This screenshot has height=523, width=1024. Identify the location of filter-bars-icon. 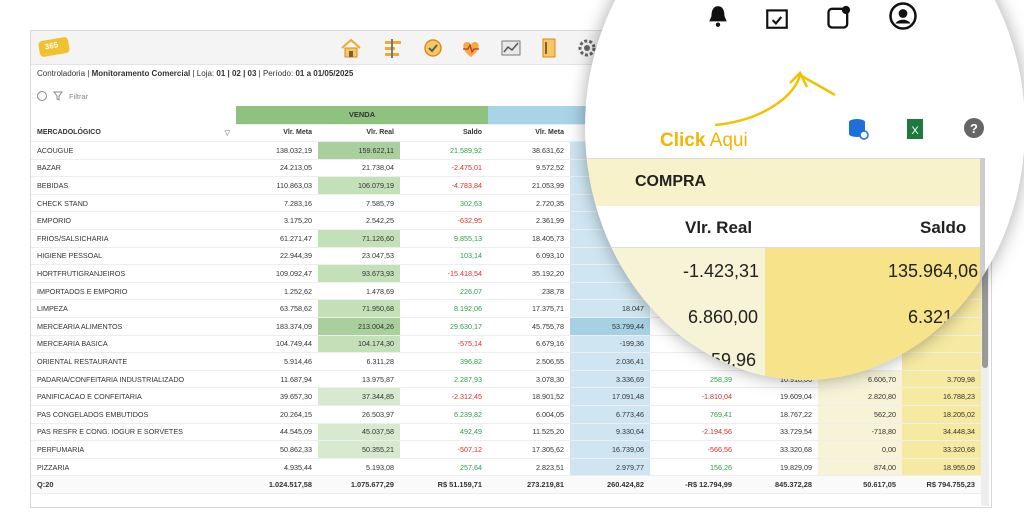
(393, 48).